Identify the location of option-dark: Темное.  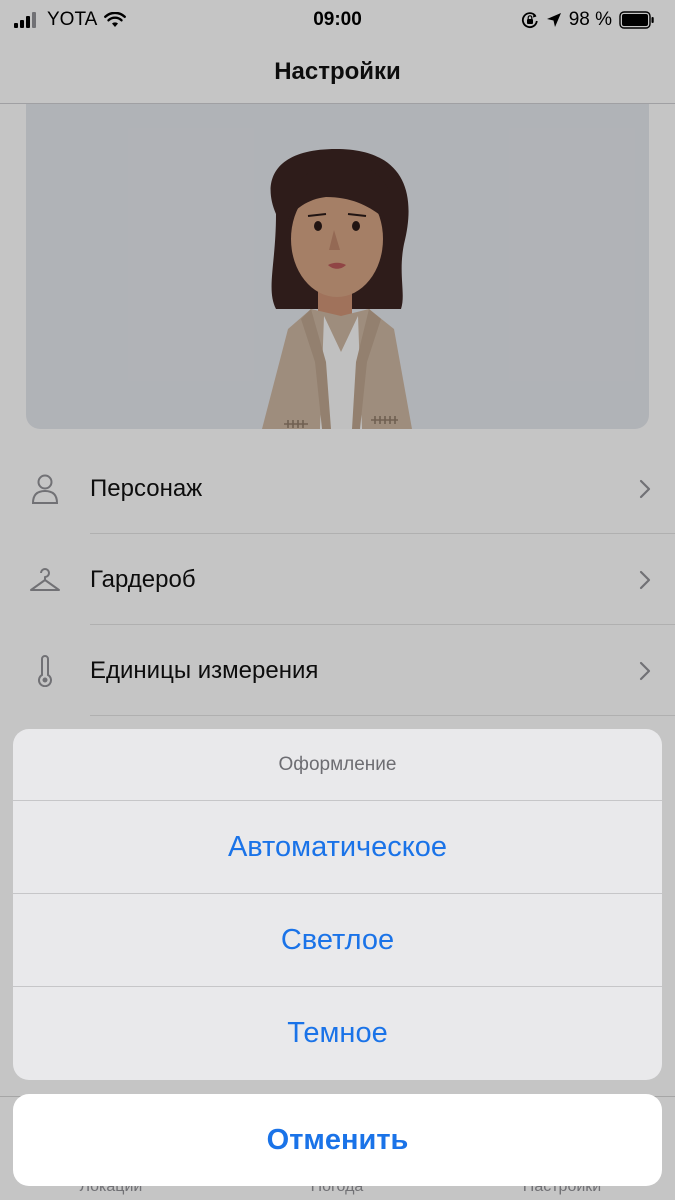
(337, 1033).